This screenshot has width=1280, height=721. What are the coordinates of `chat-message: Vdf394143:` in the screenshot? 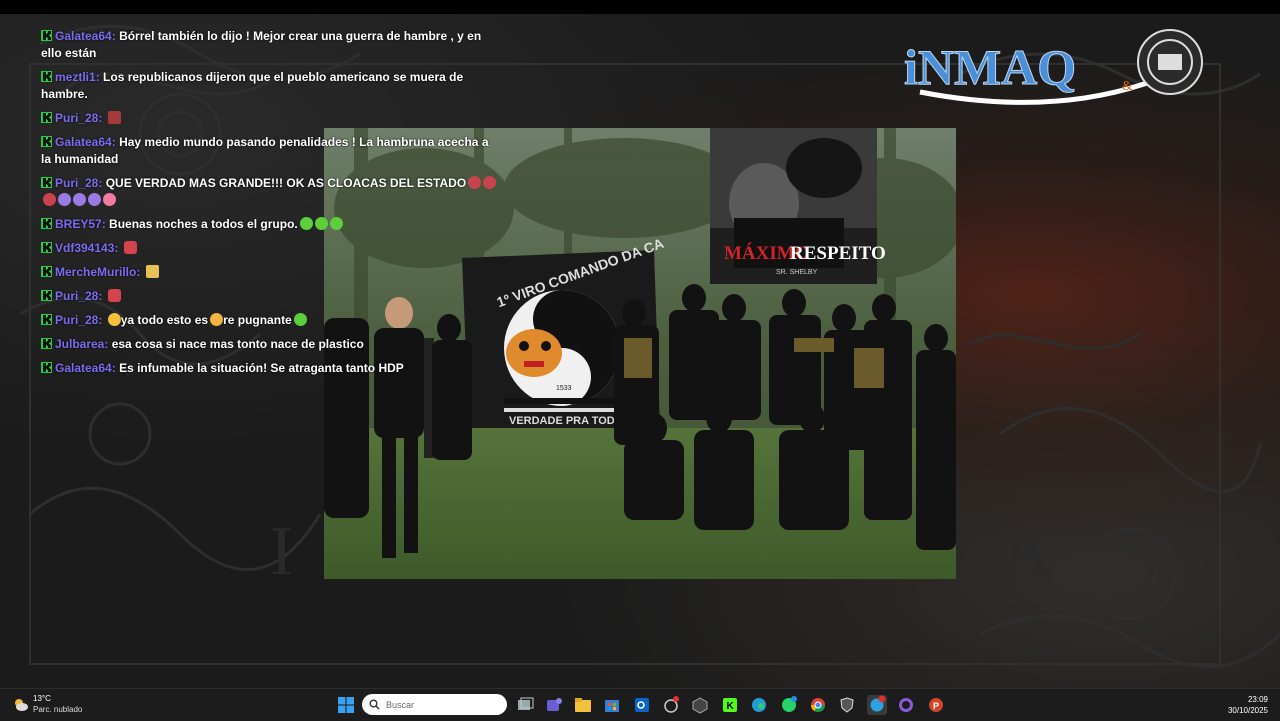 It's located at (271, 248).